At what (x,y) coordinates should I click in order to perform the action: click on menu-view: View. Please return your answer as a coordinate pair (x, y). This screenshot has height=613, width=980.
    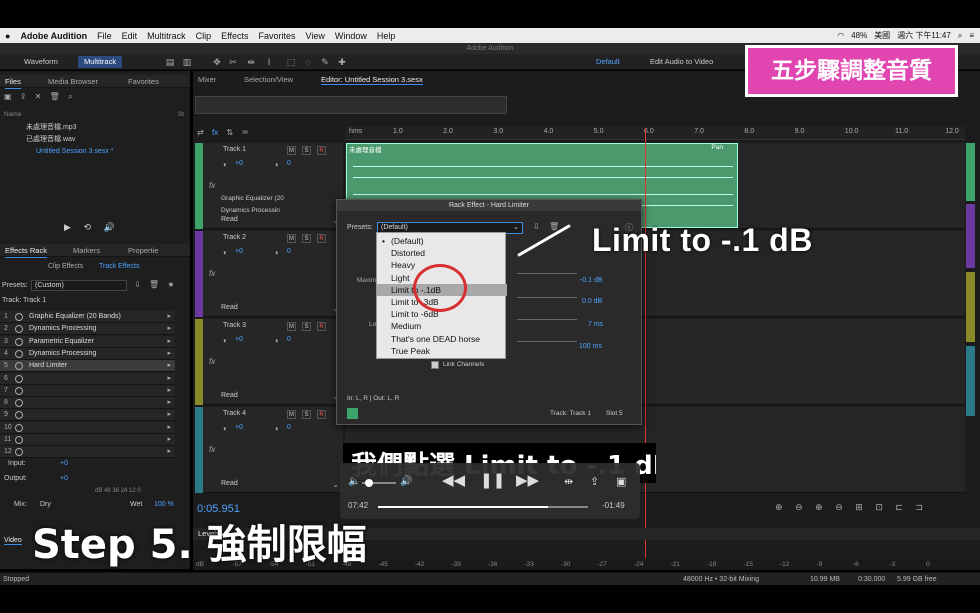
    Looking at the image, I should click on (315, 36).